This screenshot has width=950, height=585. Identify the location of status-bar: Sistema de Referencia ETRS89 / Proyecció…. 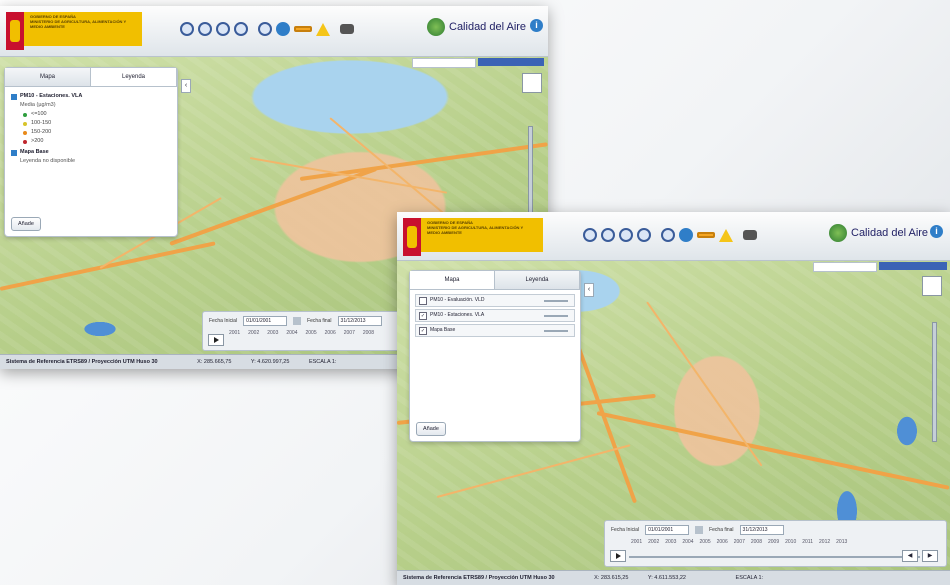
(673, 577).